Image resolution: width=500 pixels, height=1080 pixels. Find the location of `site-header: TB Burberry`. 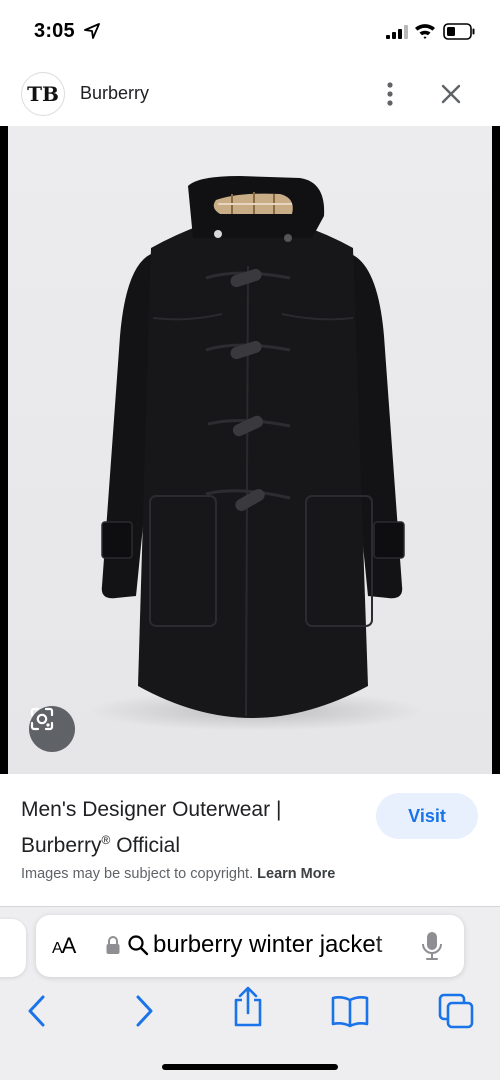

site-header: TB Burberry is located at coordinates (250, 94).